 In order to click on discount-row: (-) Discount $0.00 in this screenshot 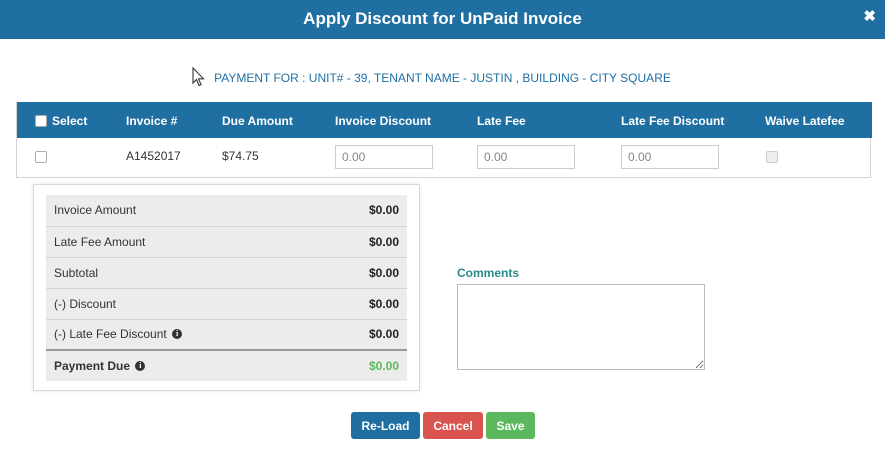, I will do `click(226, 303)`.